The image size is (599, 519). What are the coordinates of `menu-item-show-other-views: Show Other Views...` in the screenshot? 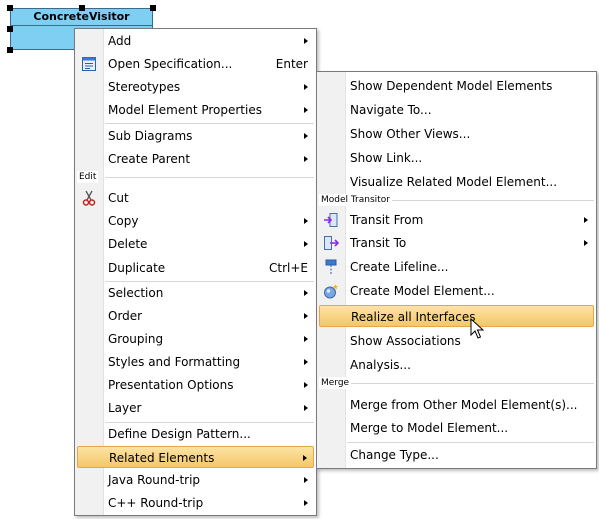 It's located at (456, 134).